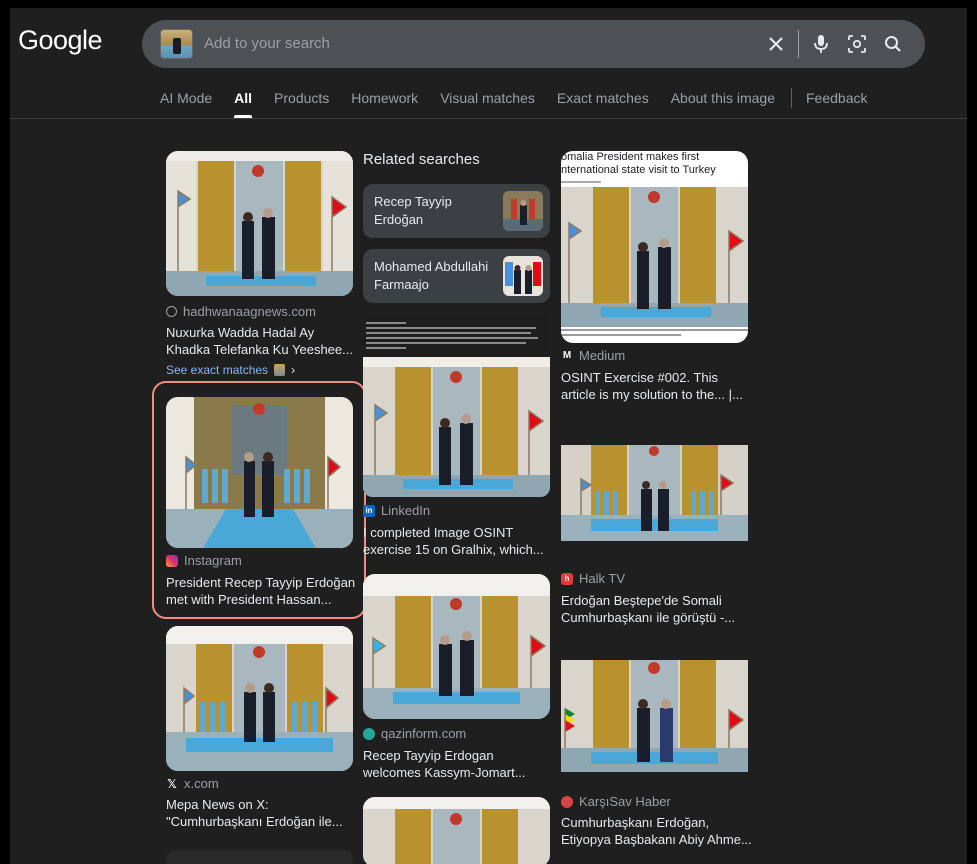 The image size is (977, 864). I want to click on source-name: qazinform.com, so click(424, 733).